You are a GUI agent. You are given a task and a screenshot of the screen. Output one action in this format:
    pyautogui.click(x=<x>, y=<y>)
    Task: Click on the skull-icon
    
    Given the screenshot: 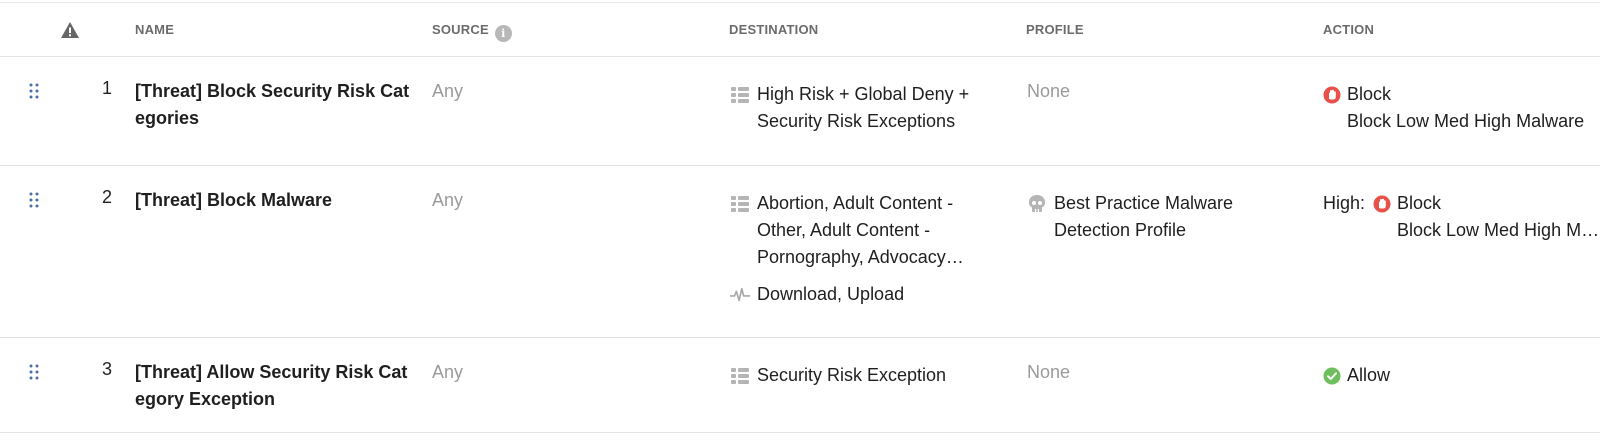 What is the action you would take?
    pyautogui.click(x=1037, y=203)
    